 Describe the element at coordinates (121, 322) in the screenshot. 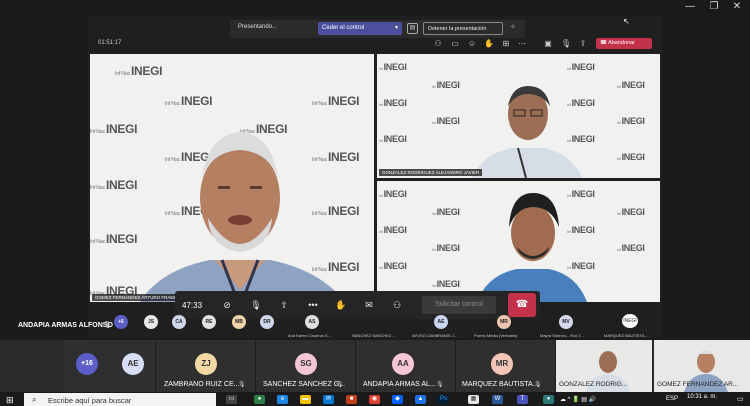

I see `overflow-participants: +6` at that location.